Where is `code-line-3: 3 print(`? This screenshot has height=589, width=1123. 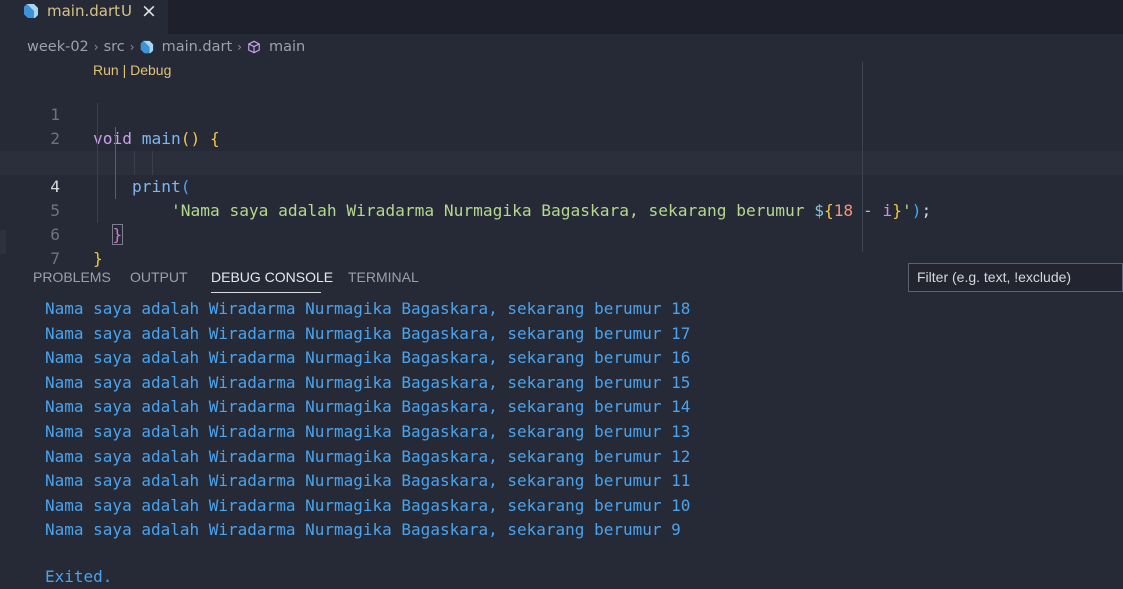
code-line-3: 3 print( is located at coordinates (561, 161).